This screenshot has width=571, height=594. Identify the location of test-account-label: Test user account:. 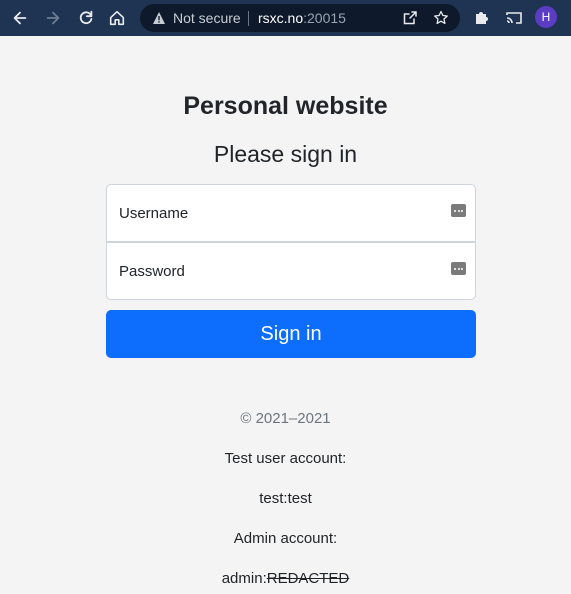
(285, 458).